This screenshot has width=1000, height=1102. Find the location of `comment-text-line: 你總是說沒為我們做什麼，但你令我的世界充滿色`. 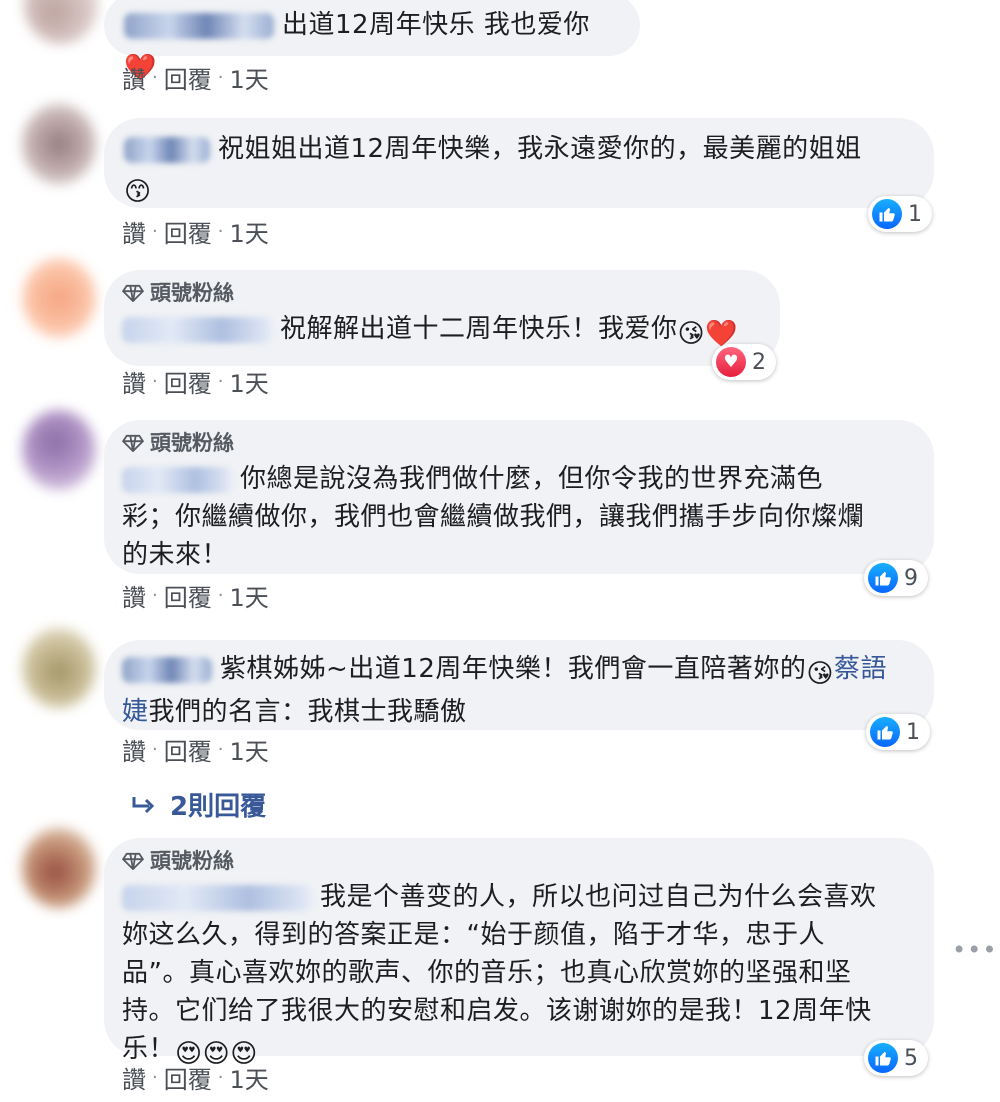

comment-text-line: 你總是說沒為我們做什麼，但你令我的世界充滿色 is located at coordinates (532, 479).